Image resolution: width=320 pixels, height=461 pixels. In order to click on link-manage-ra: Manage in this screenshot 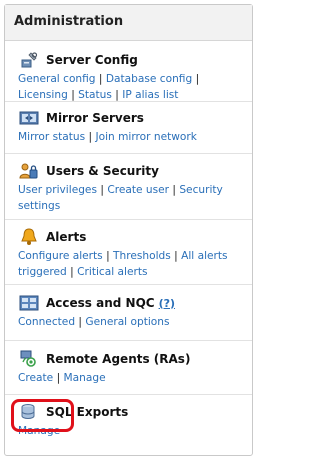, I will do `click(85, 378)`.